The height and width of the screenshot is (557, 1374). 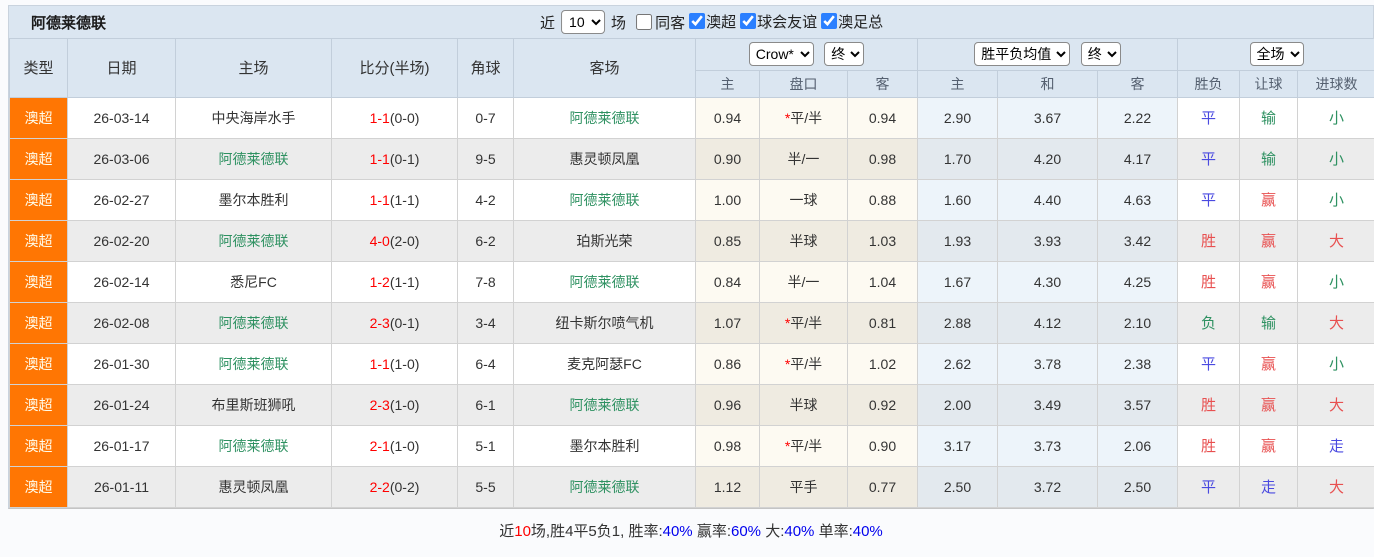 I want to click on mean-draw: 3.67, so click(x=1048, y=117).